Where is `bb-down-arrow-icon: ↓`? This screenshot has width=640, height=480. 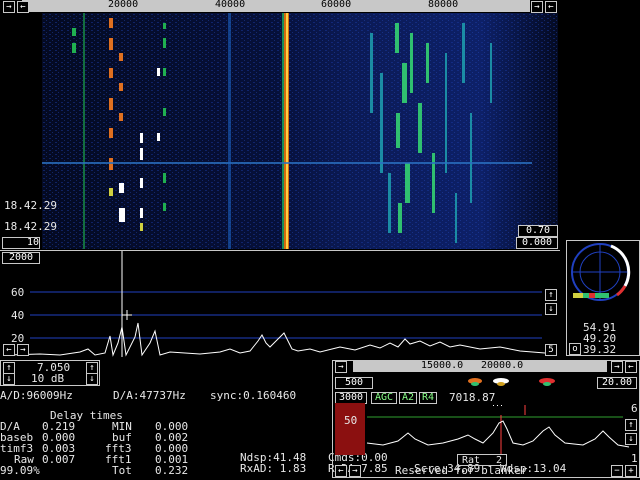
bb-down-arrow-icon: ↓ is located at coordinates (631, 439).